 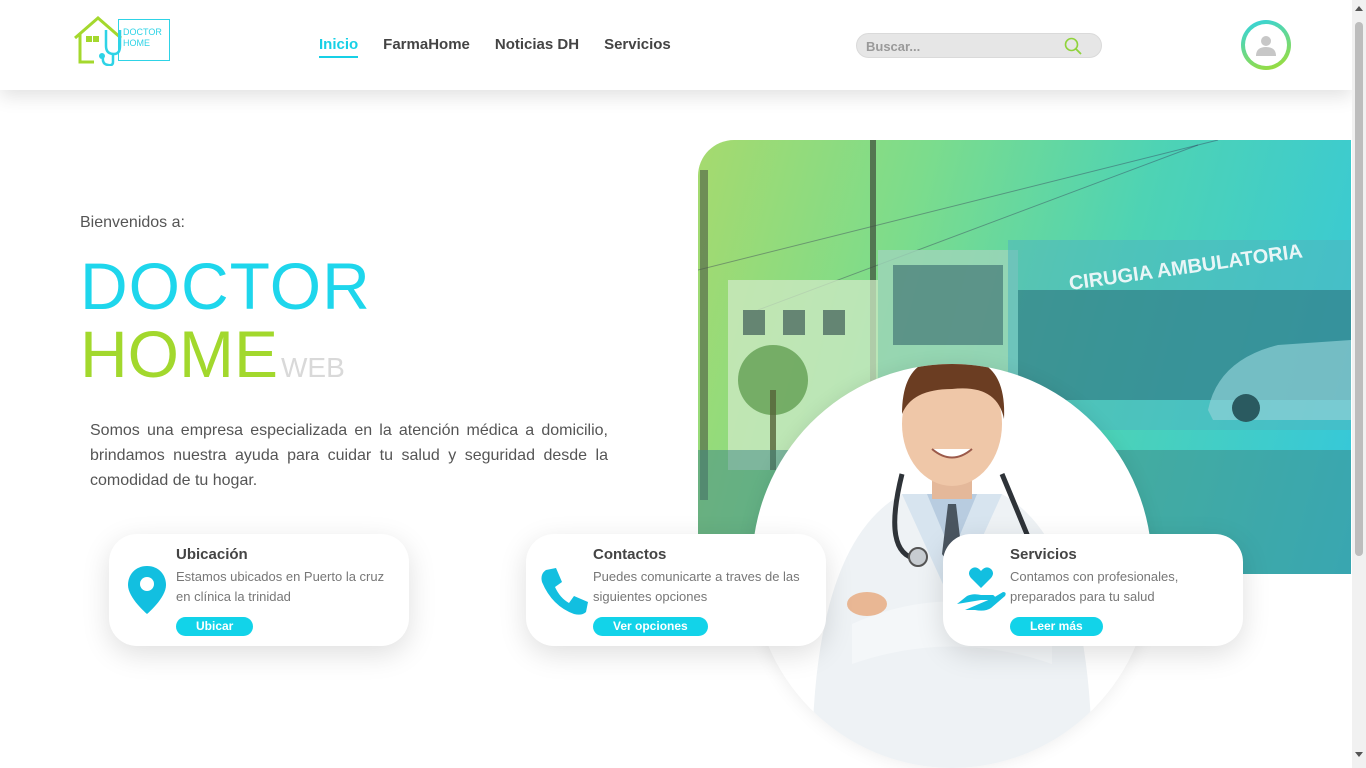 What do you see at coordinates (339, 47) in the screenshot?
I see `nav-inicio: Inicio` at bounding box center [339, 47].